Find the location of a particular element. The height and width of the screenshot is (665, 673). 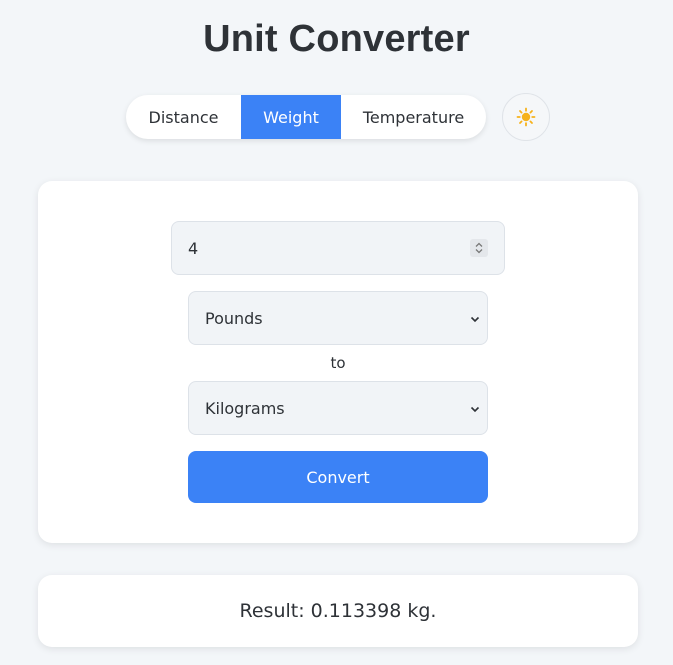

to-unit-select: Kilograms is located at coordinates (338, 408).